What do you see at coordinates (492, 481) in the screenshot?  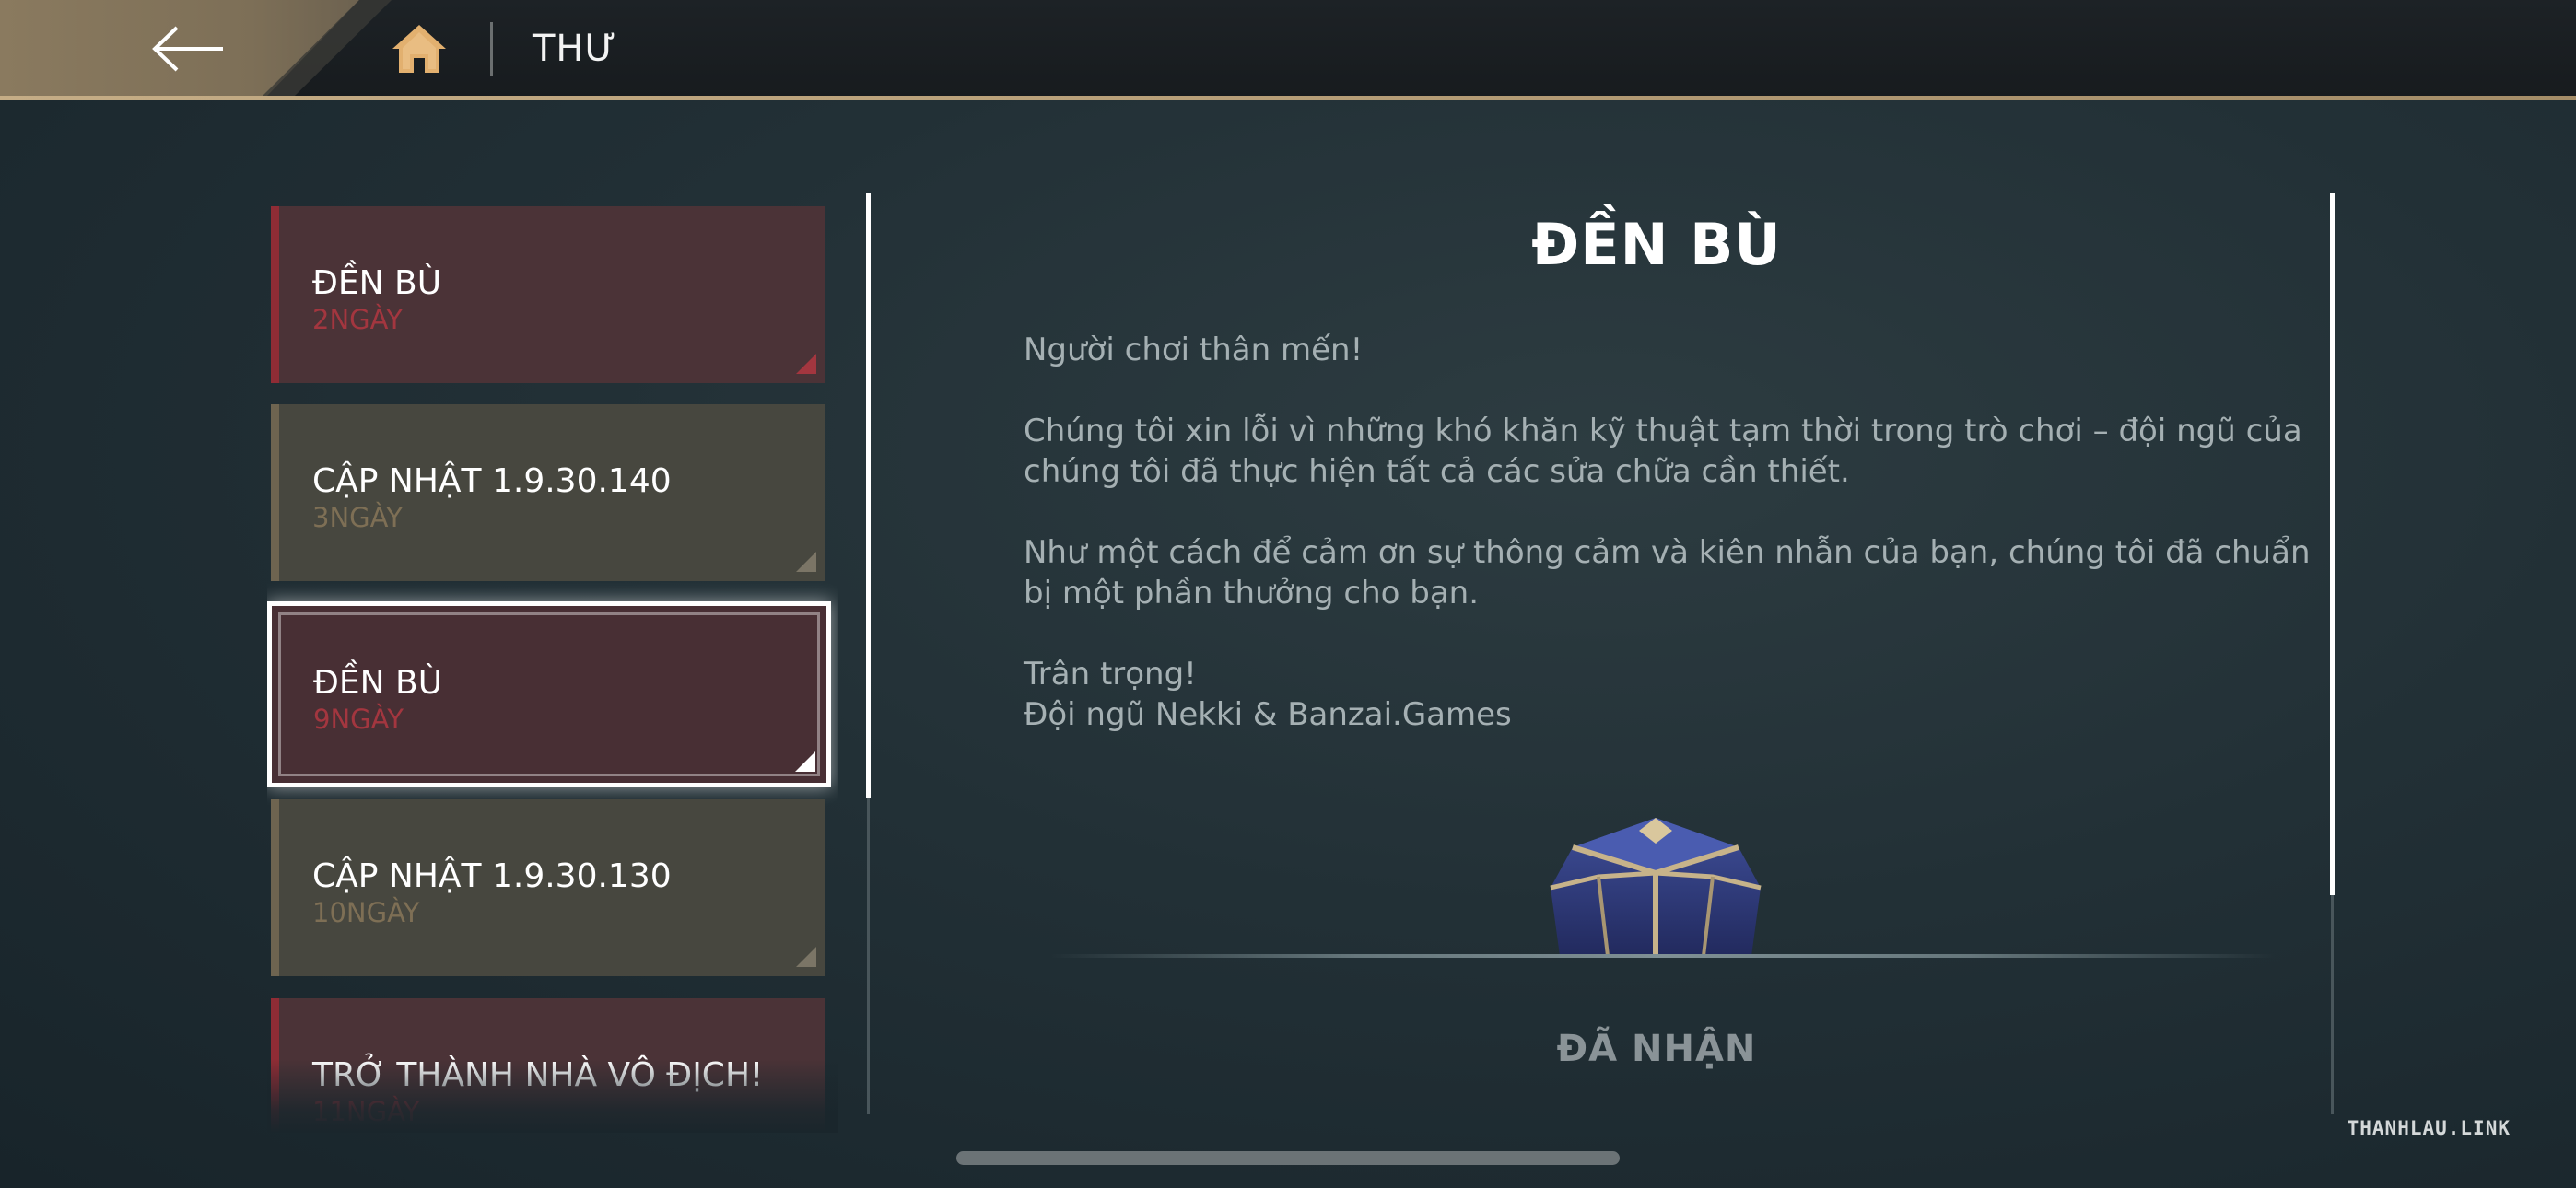 I see `mail-item-title: CẬP NHẬT 1.9.30.140` at bounding box center [492, 481].